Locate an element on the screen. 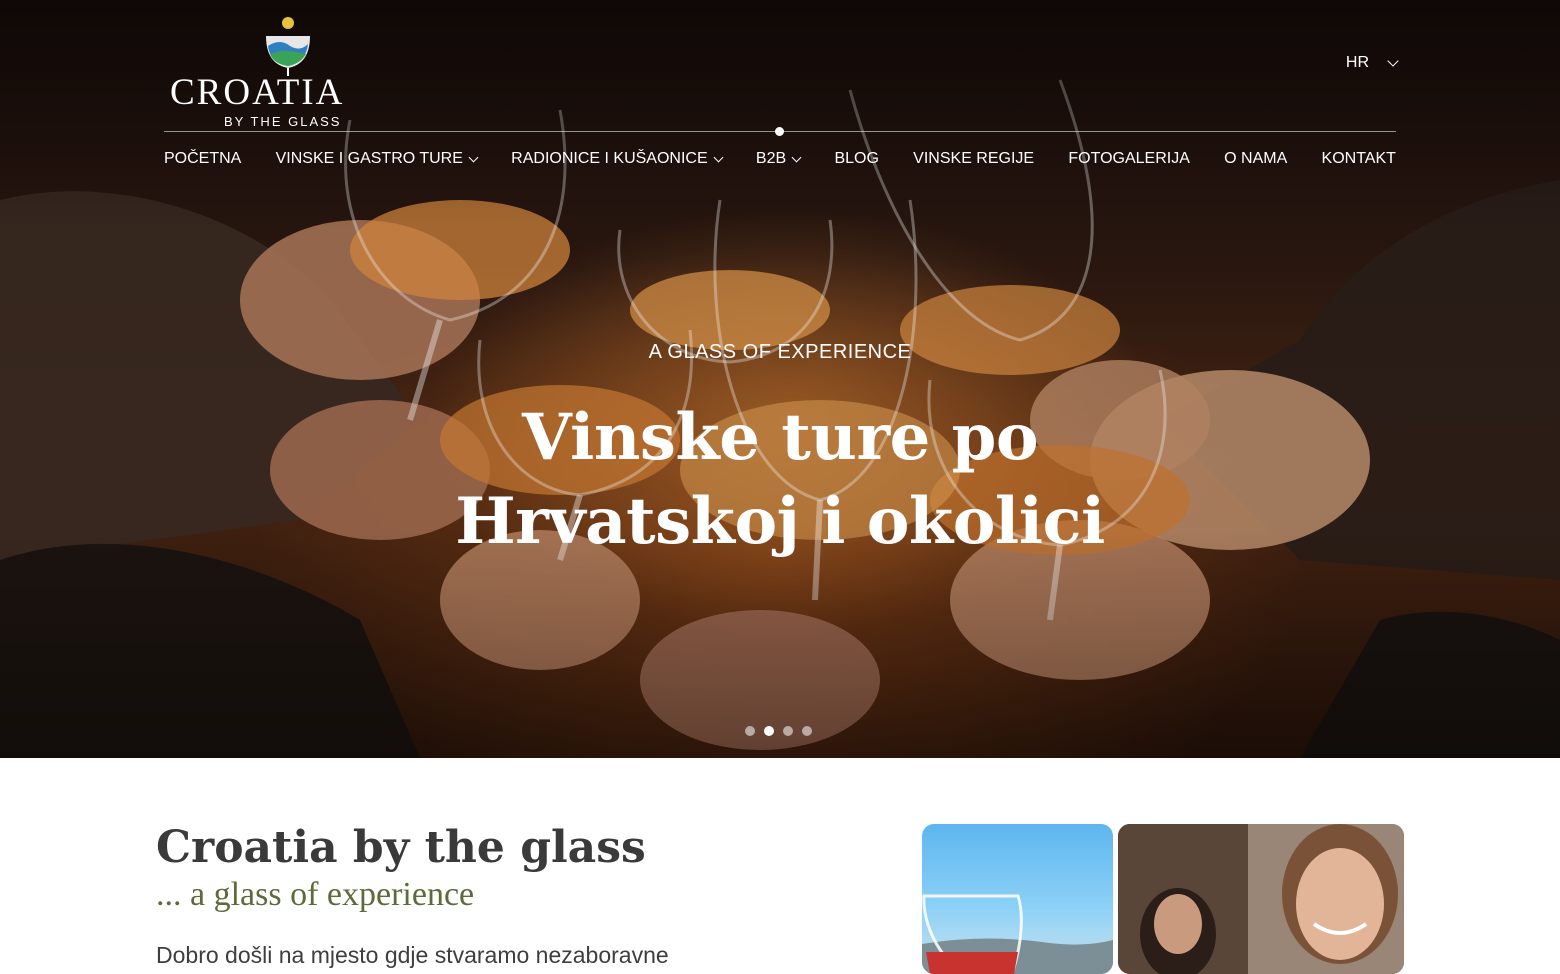 This screenshot has height=974, width=1560. nav-item-label: POČETNA is located at coordinates (203, 158).